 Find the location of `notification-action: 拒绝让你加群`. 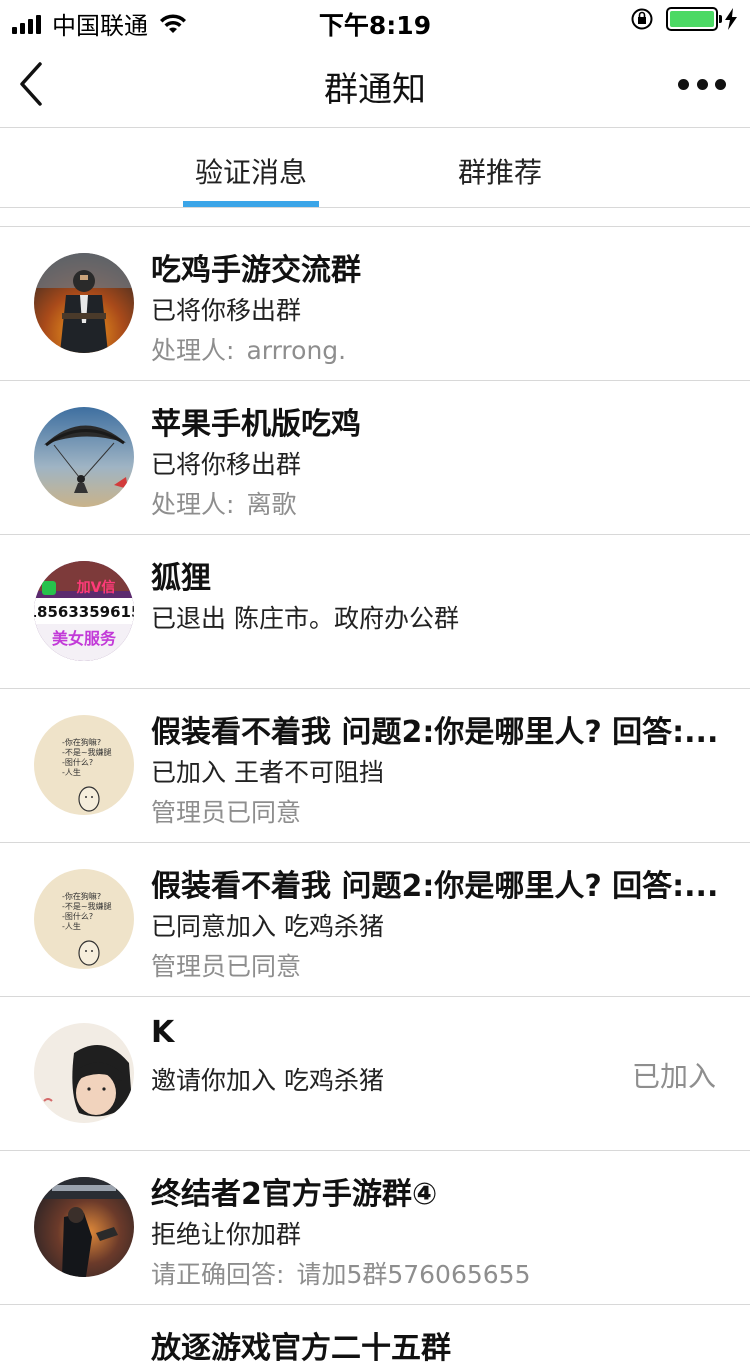

notification-action: 拒绝让你加群 is located at coordinates (226, 1234).